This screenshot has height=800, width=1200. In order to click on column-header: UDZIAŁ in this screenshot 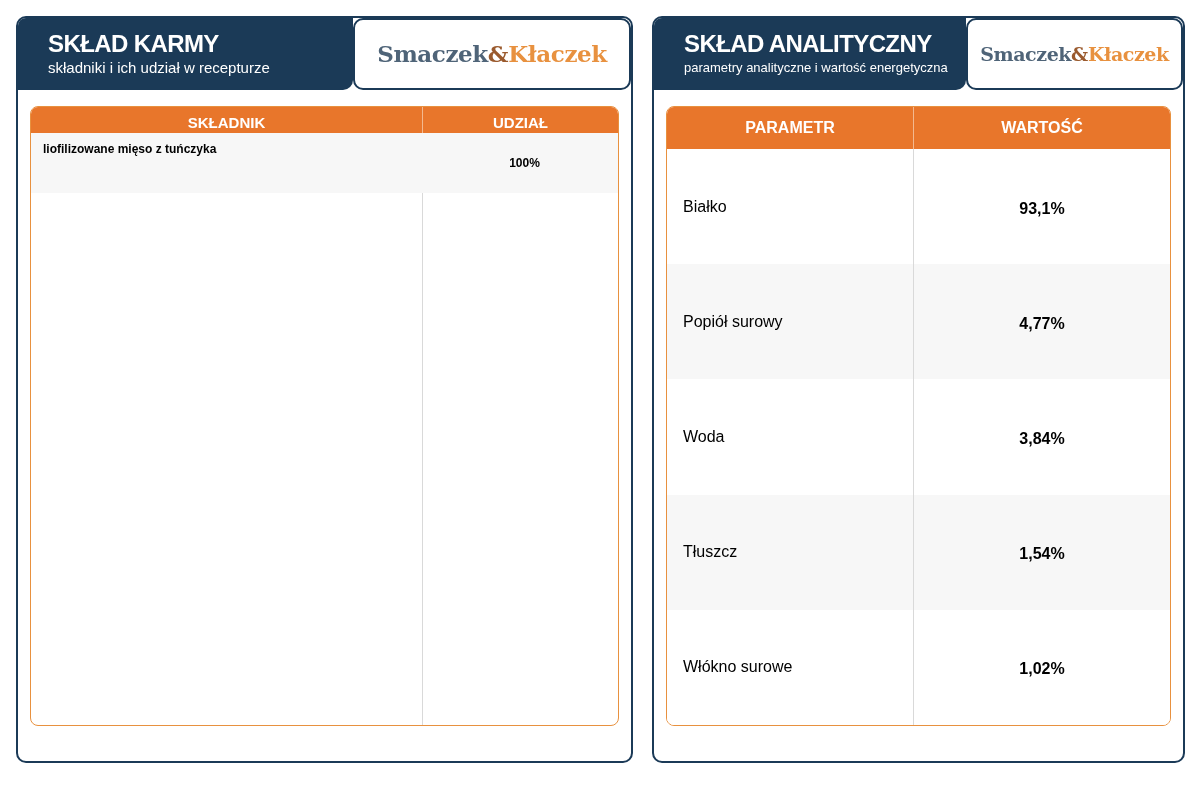, I will do `click(520, 123)`.